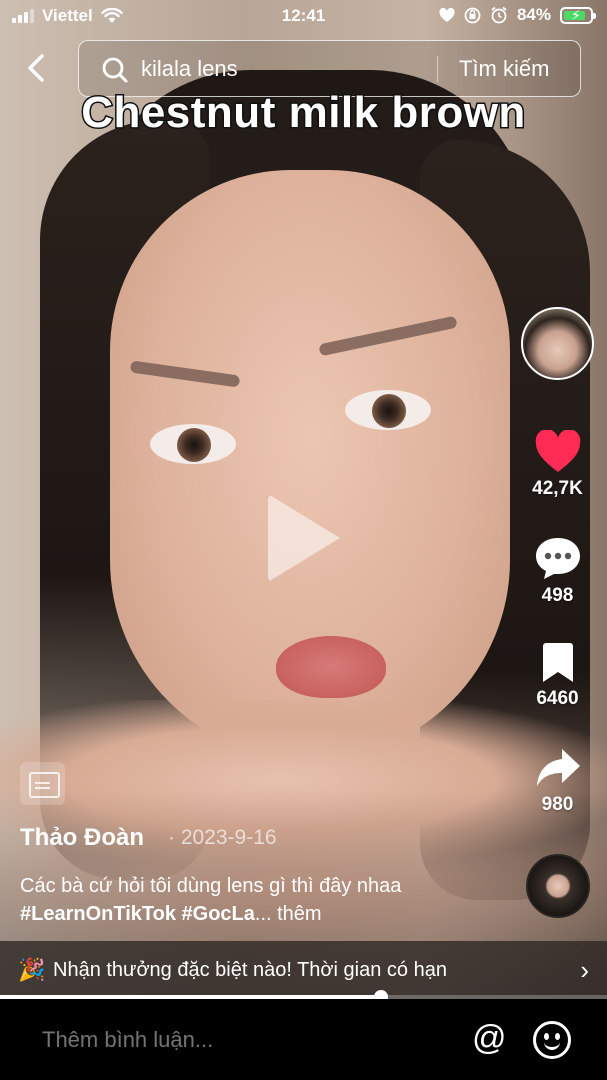  What do you see at coordinates (558, 886) in the screenshot?
I see `music-disc` at bounding box center [558, 886].